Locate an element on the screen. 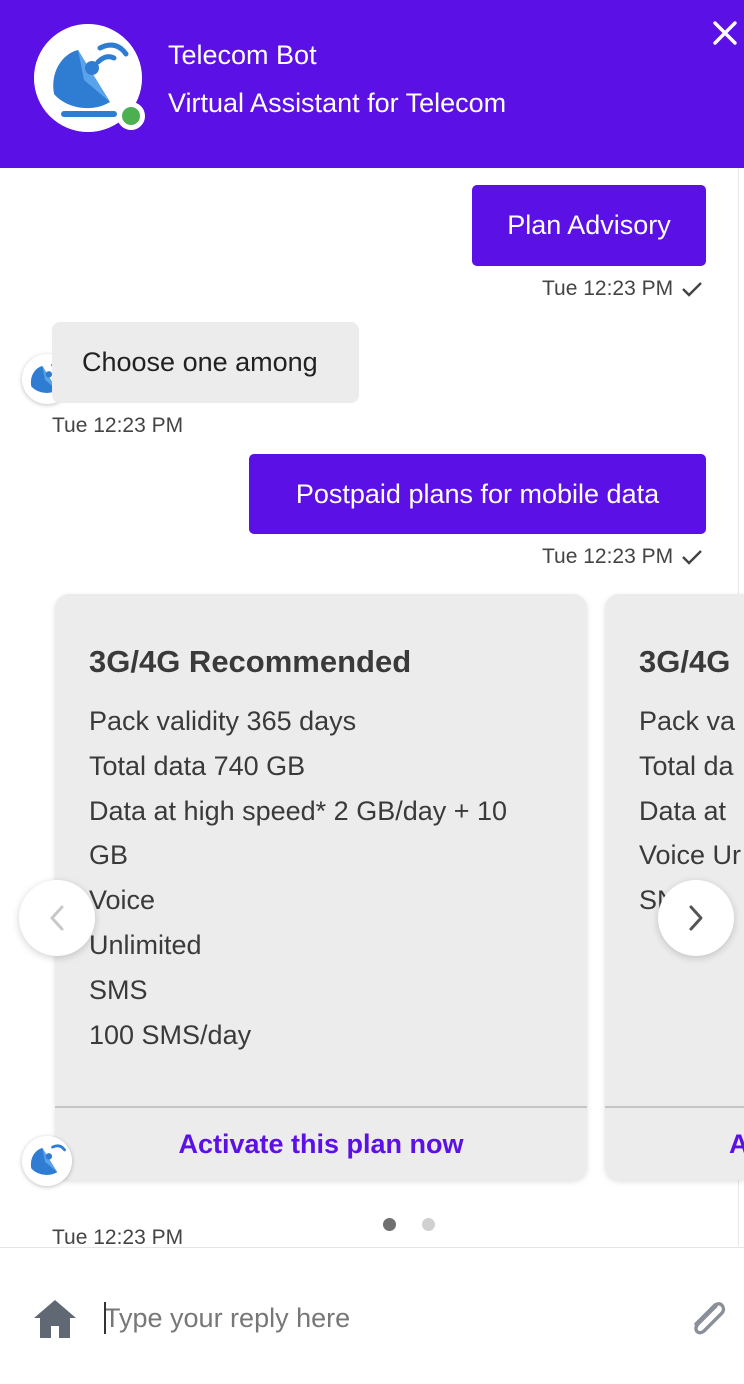 The width and height of the screenshot is (744, 1384). chevron-right-icon is located at coordinates (696, 918).